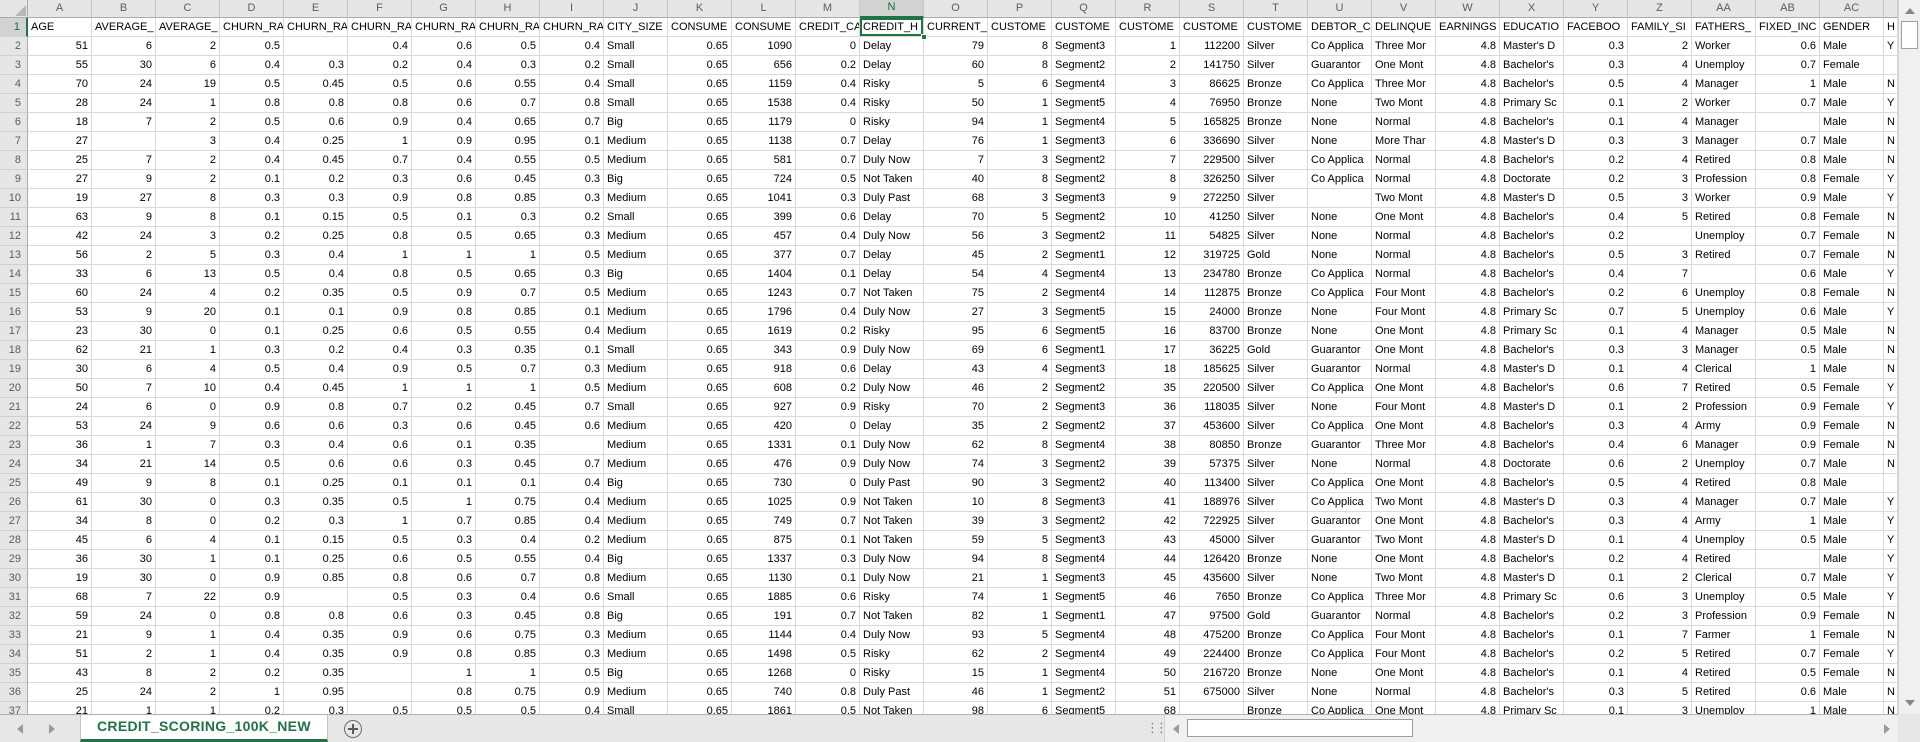 The width and height of the screenshot is (1920, 742). What do you see at coordinates (828, 9) in the screenshot?
I see `column-header-M: M` at bounding box center [828, 9].